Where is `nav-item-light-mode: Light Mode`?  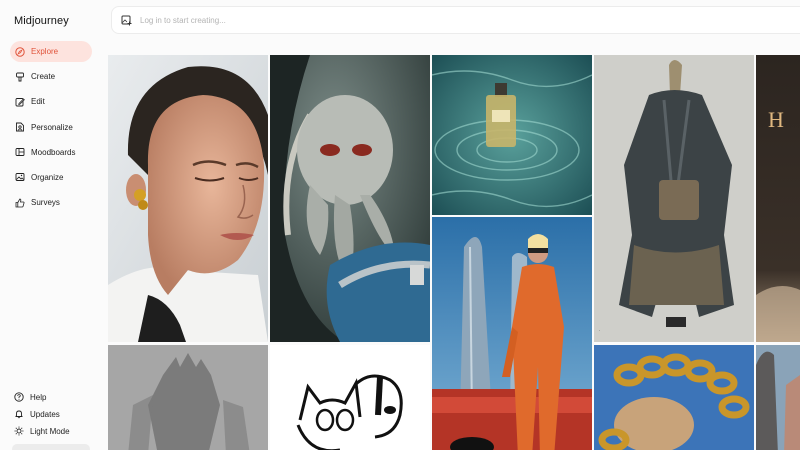 nav-item-light-mode: Light Mode is located at coordinates (42, 431).